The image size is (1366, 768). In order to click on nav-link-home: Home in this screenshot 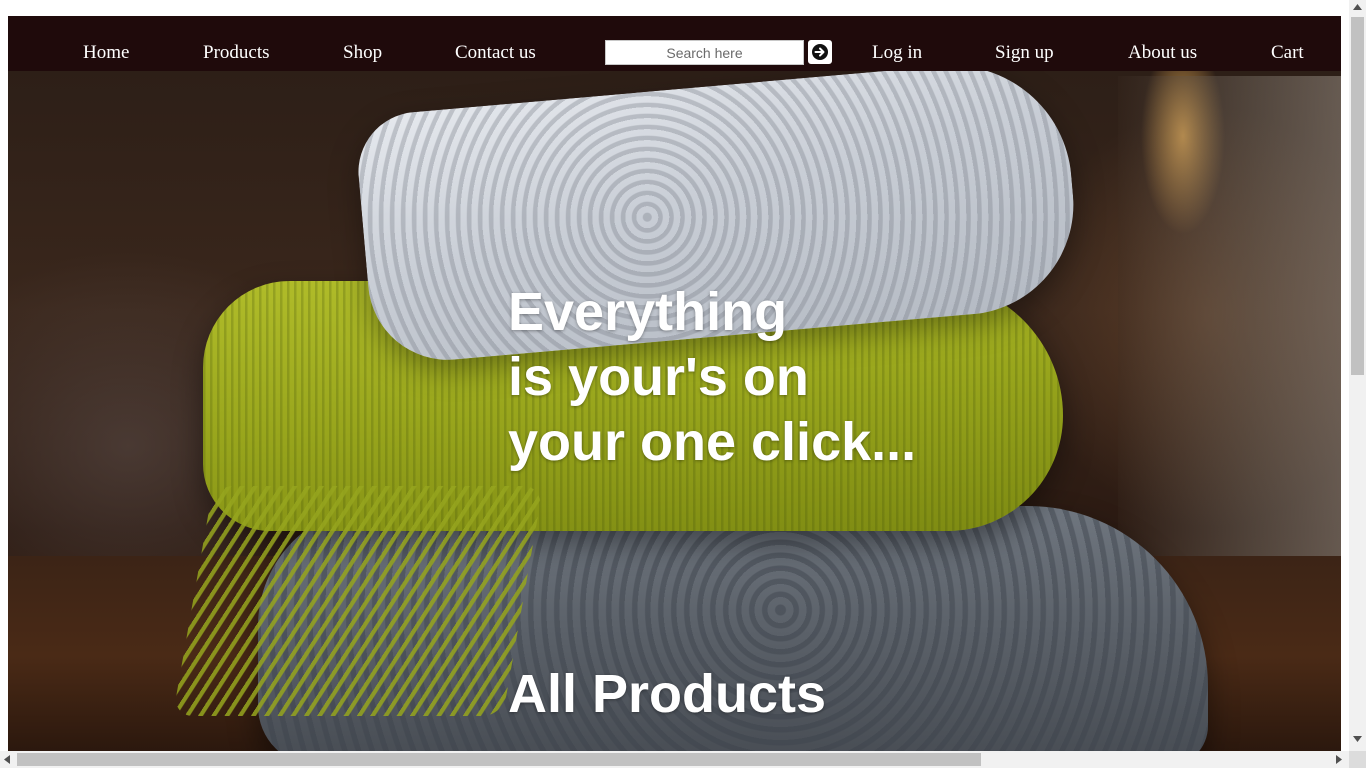, I will do `click(106, 53)`.